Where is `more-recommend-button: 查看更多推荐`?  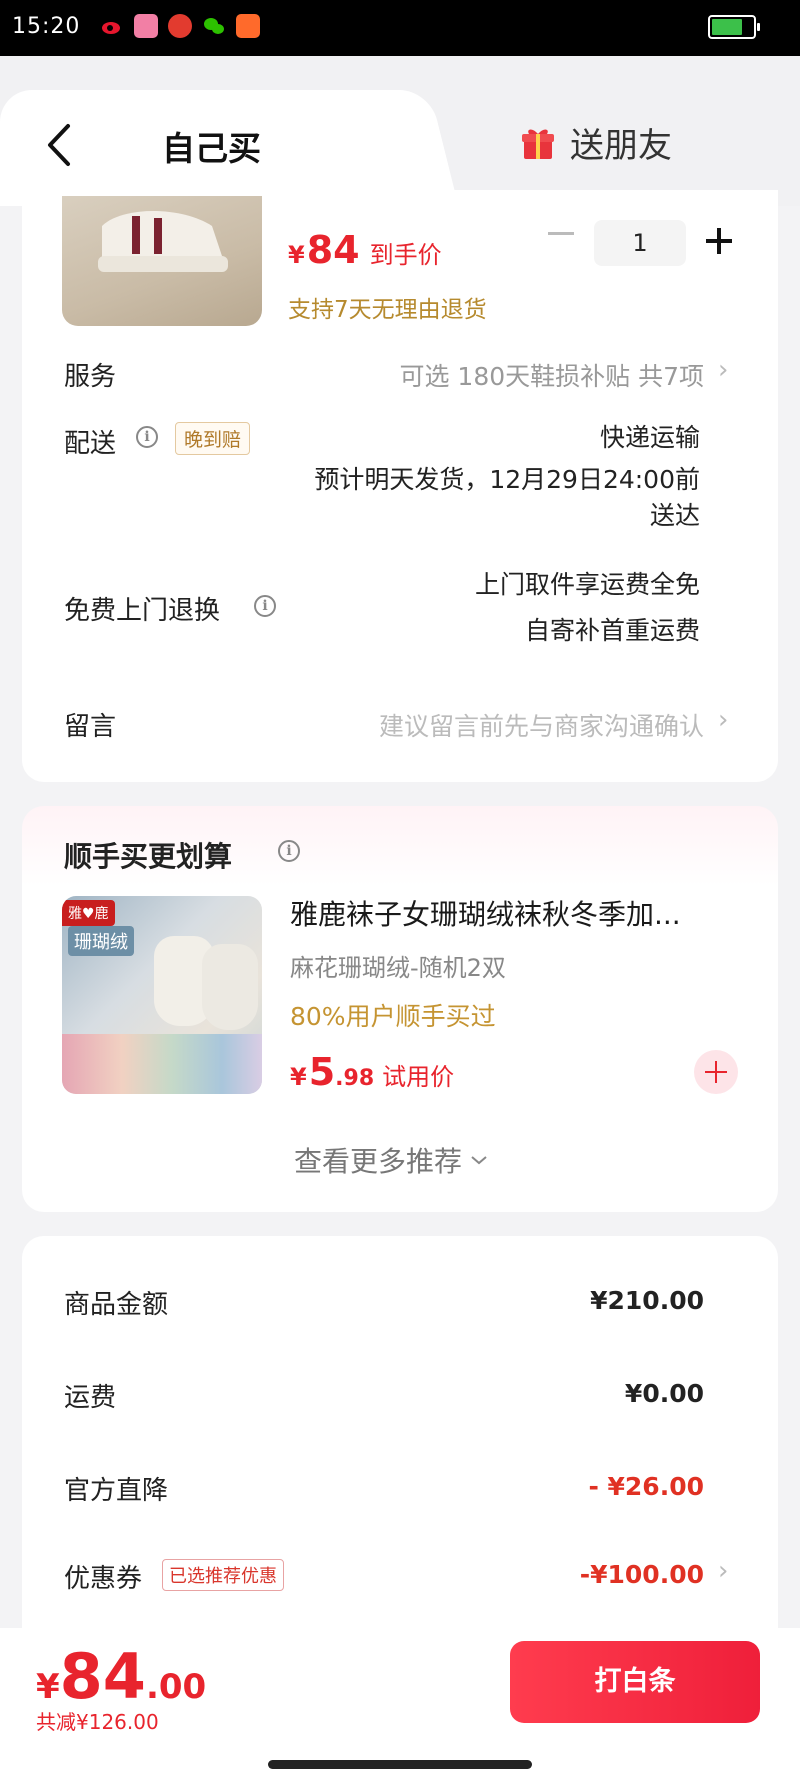
more-recommend-button: 查看更多推荐 is located at coordinates (391, 1160).